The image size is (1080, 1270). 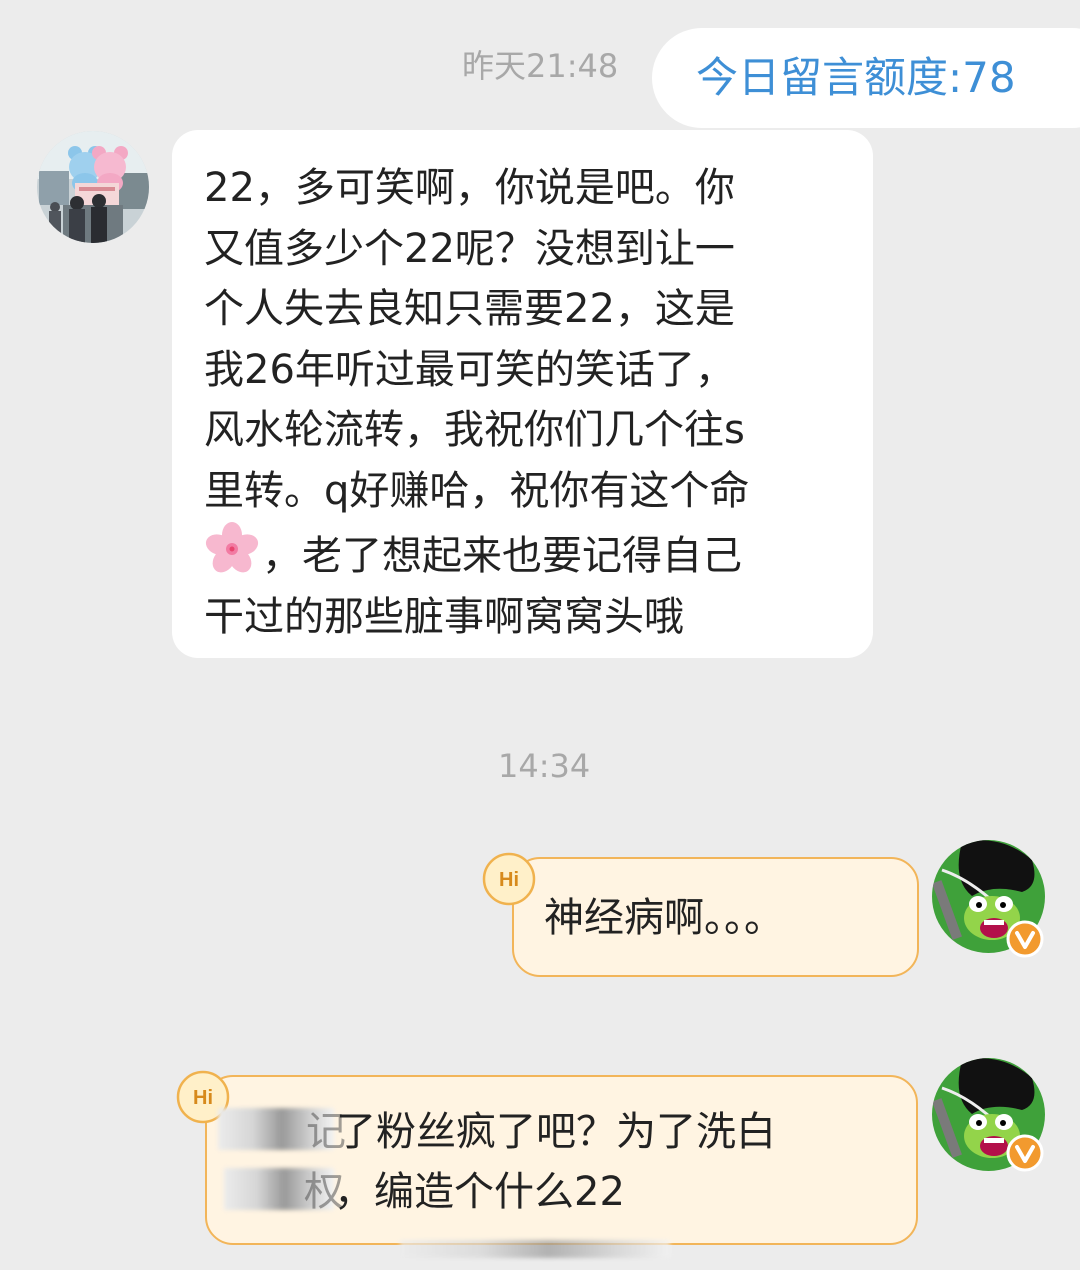 I want to click on sender-avatar, so click(x=93, y=187).